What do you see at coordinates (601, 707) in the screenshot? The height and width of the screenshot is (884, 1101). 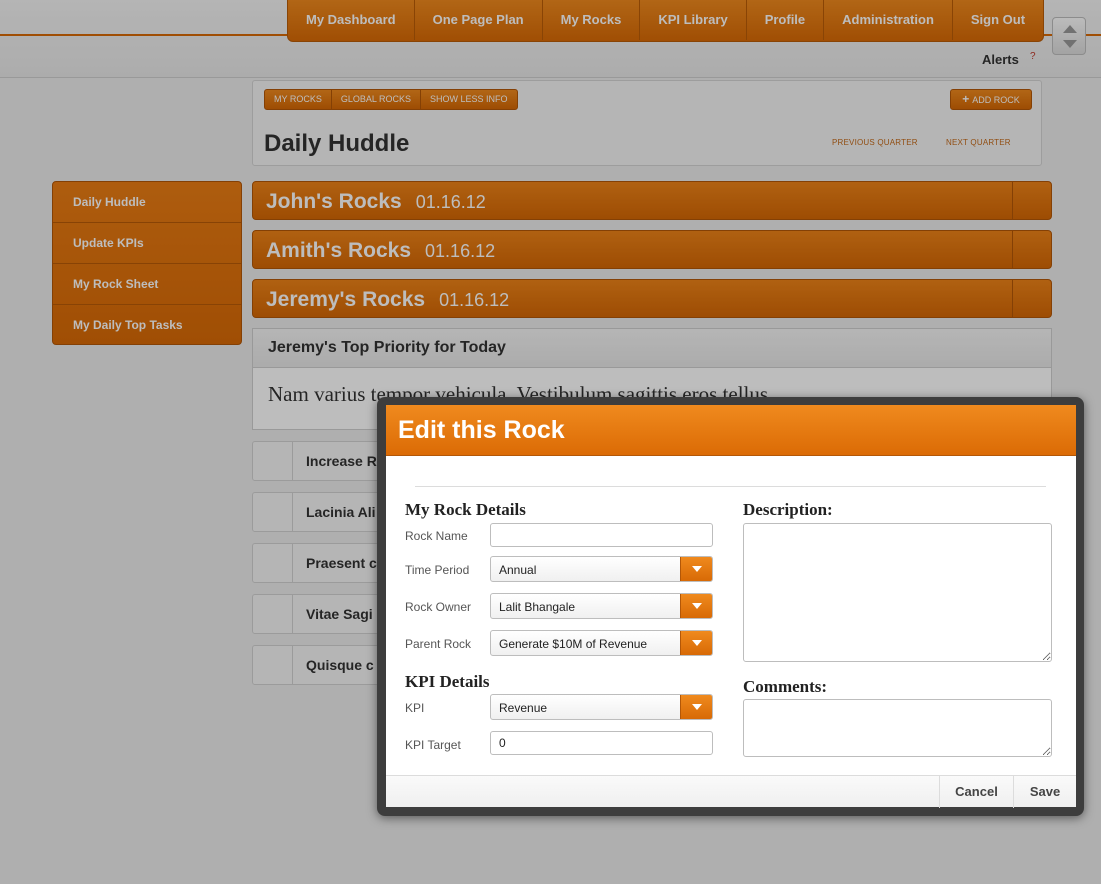 I see `kpi-select: Revenue` at bounding box center [601, 707].